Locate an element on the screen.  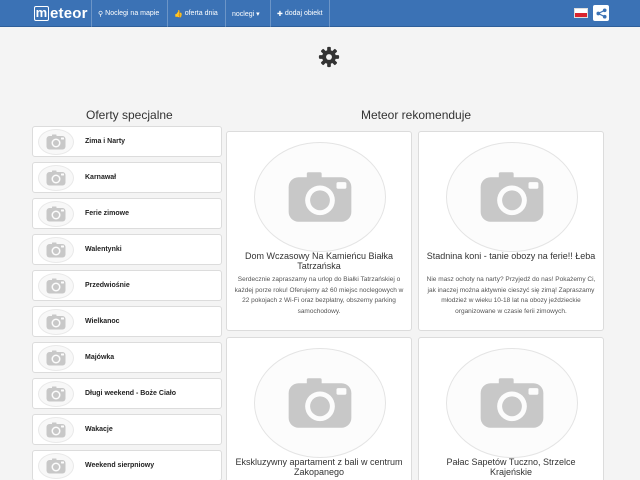
thumbs-up-icon: 👍 is located at coordinates (178, 14).